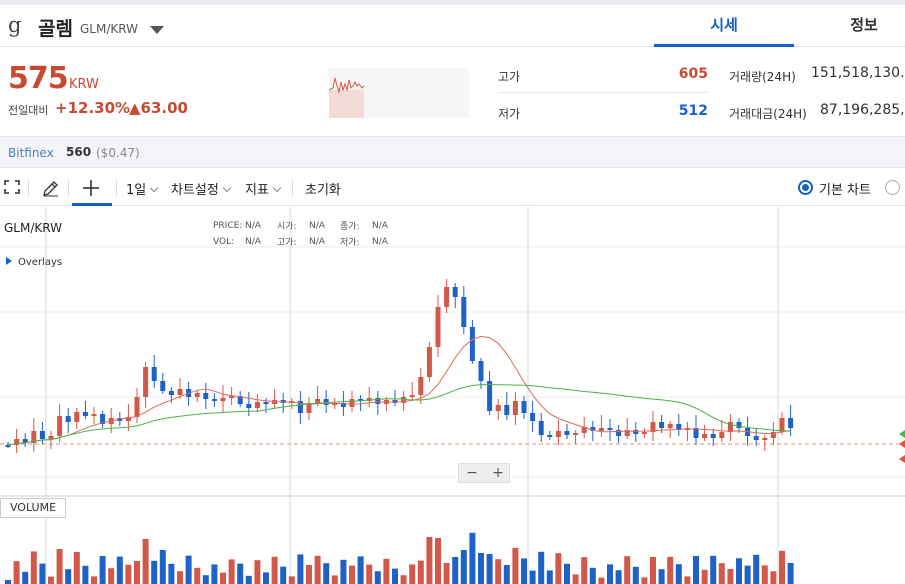 This screenshot has width=905, height=584. Describe the element at coordinates (158, 108) in the screenshot. I see `change-amount: ▲63.00` at that location.